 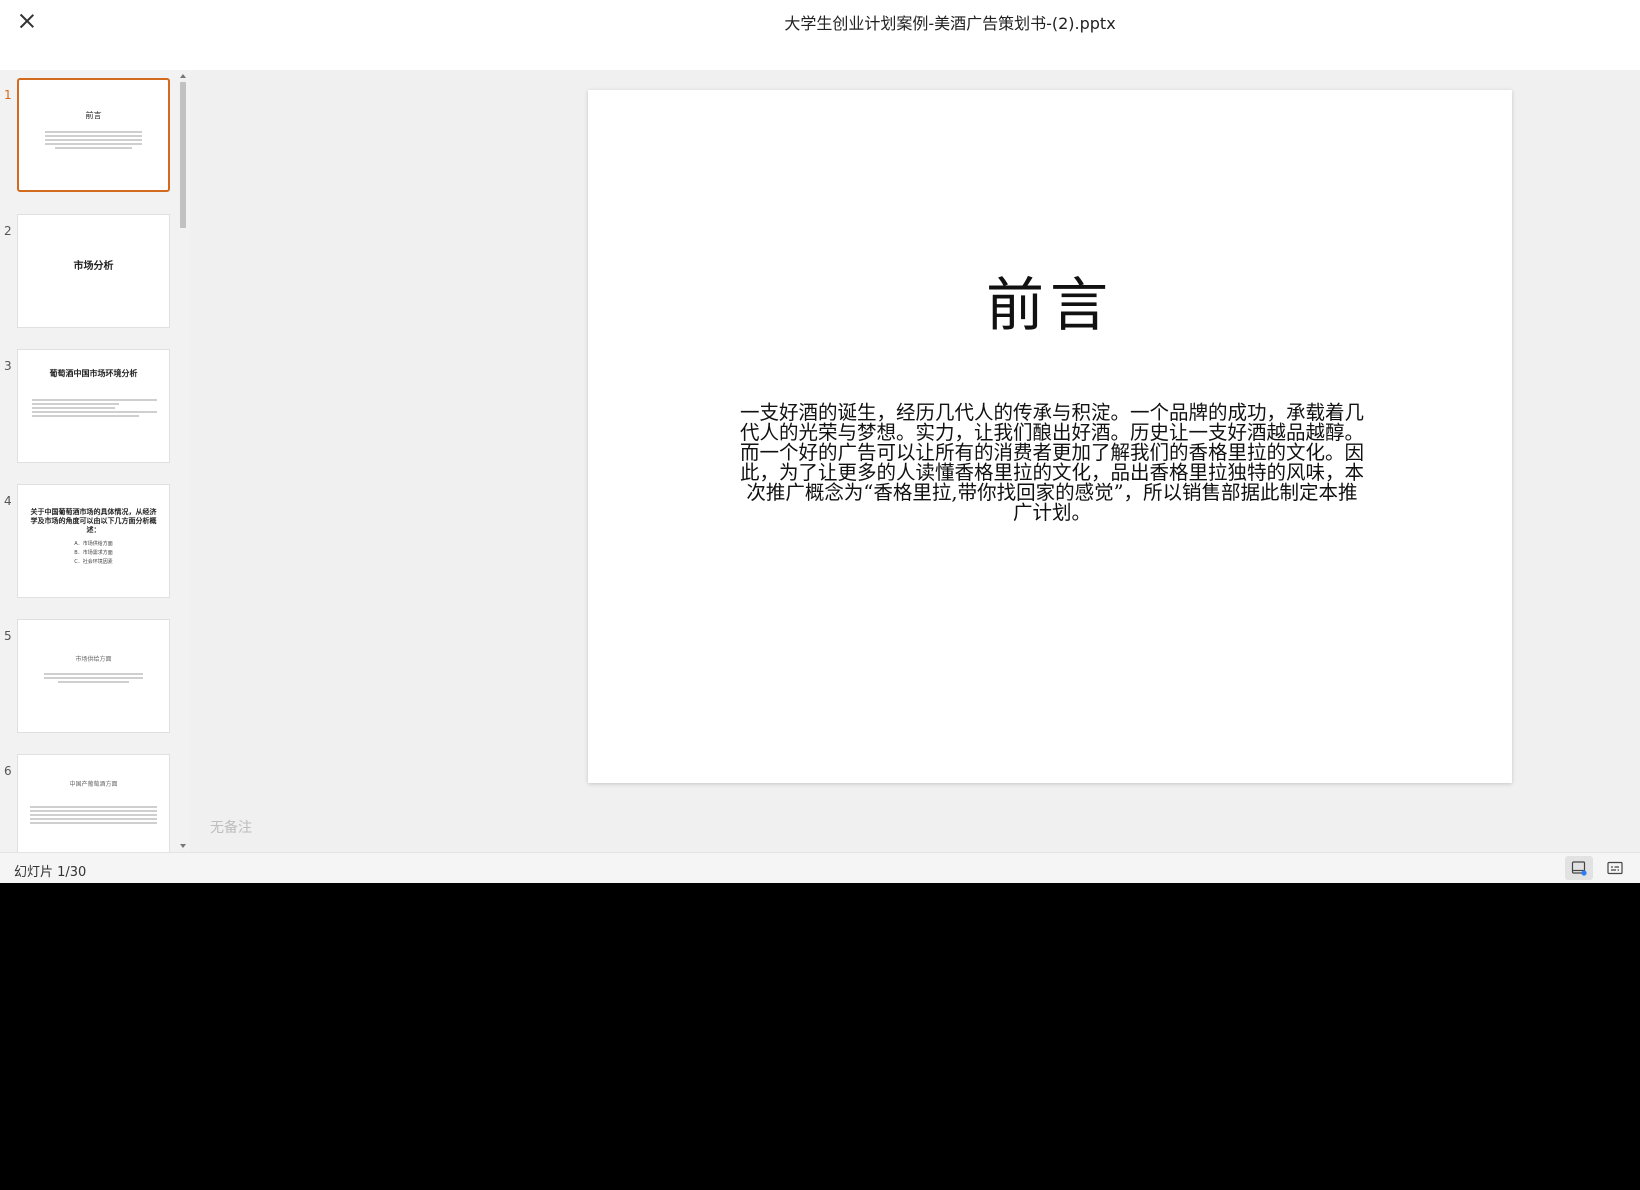 I want to click on thumbnail-title: 关于中国葡萄酒市场的具体情况，从经济学及市场的角度可以由以下几方面分析概述：, so click(x=93, y=520).